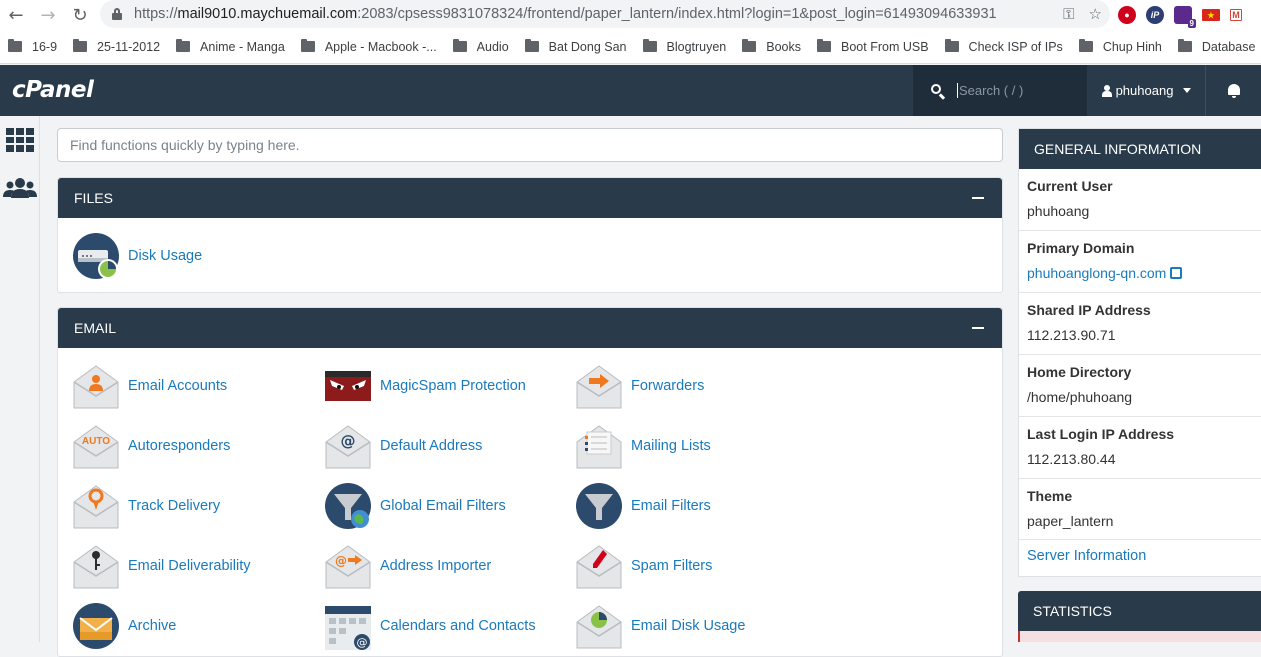  Describe the element at coordinates (151, 446) in the screenshot. I see `autoresponders-item: AUTO Autoresponders` at that location.